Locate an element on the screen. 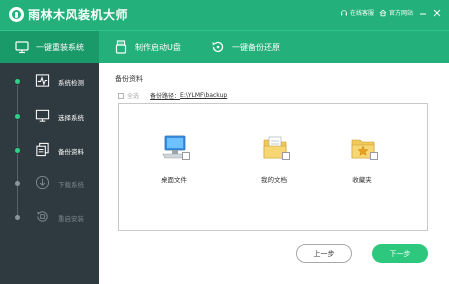 This screenshot has height=284, width=449. tab-make-usb: 制作启动U盘 is located at coordinates (147, 47).